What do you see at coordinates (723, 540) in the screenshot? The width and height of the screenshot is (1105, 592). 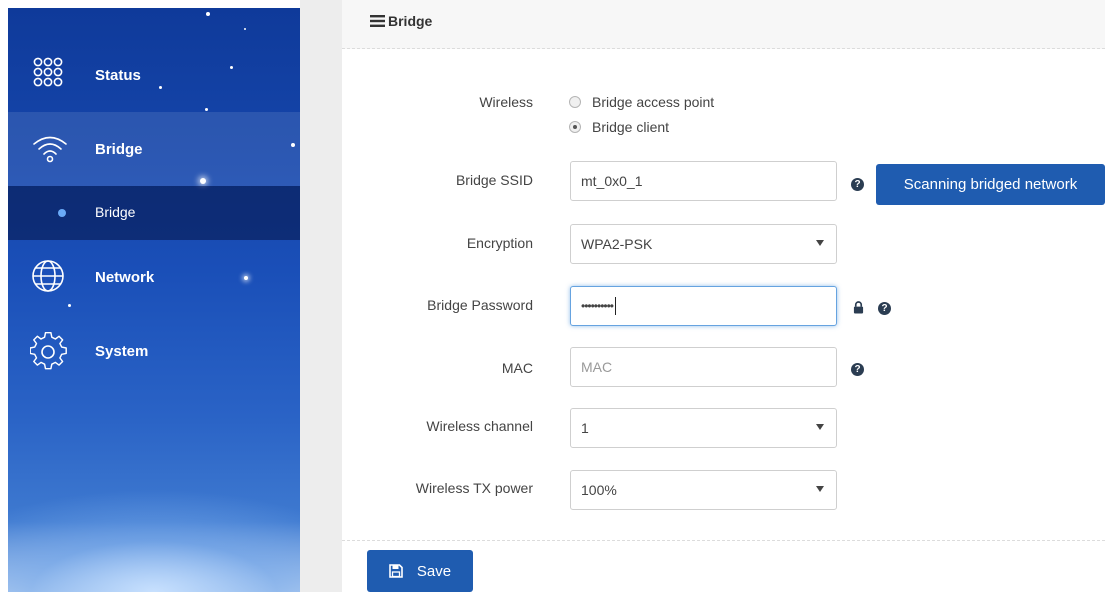 I see `divider` at bounding box center [723, 540].